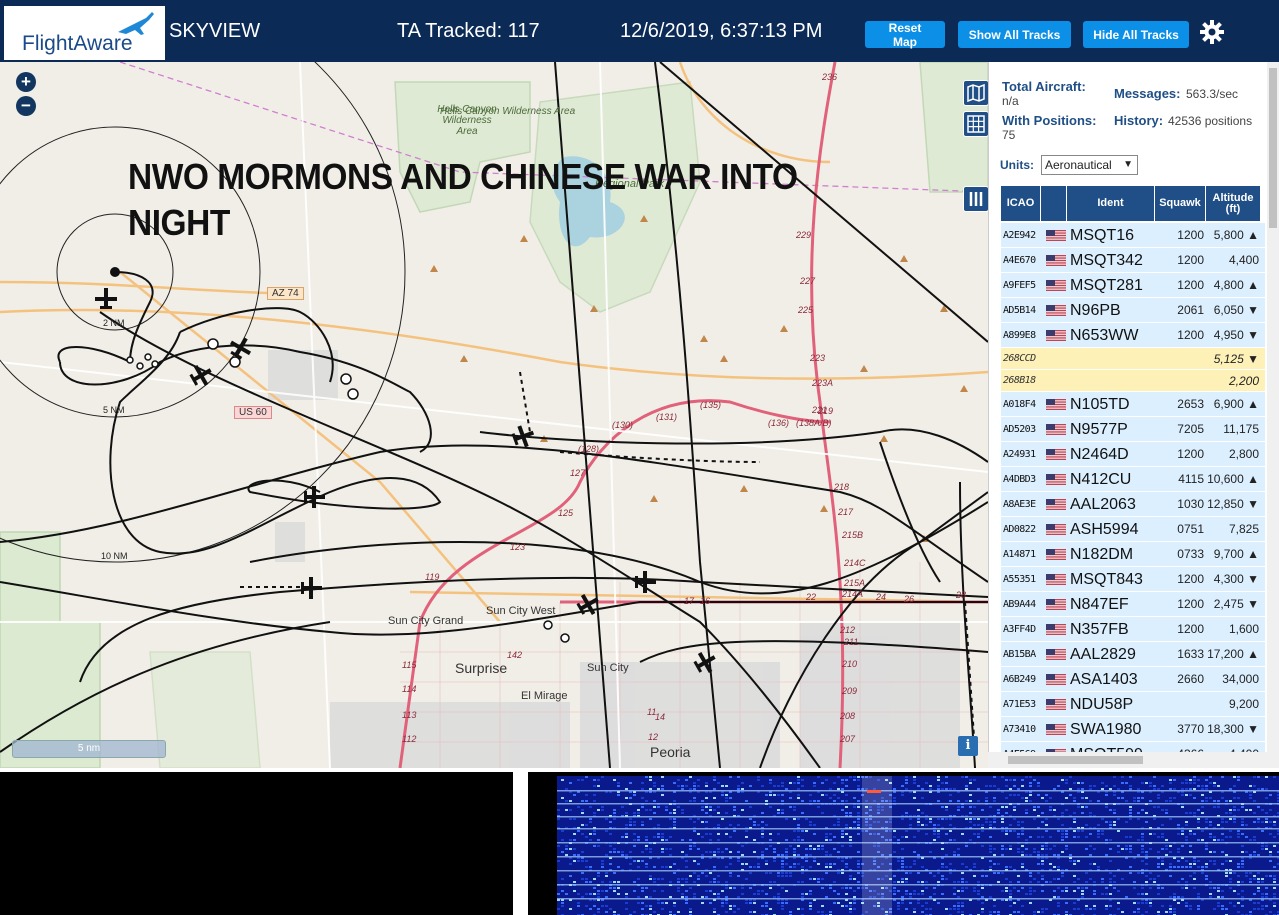 The image size is (1279, 915). Describe the element at coordinates (653, 737) in the screenshot. I see `road-number: 12` at that location.